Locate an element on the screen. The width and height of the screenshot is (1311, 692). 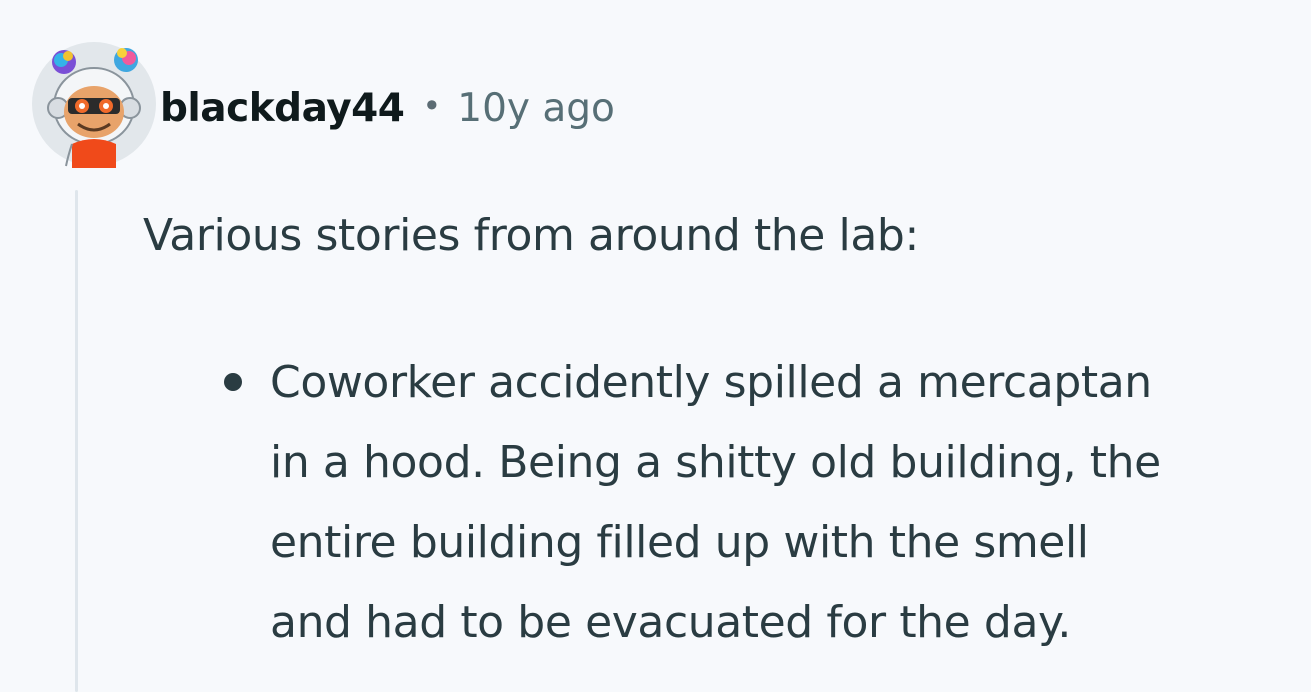
username-link: blackday44 is located at coordinates (282, 108).